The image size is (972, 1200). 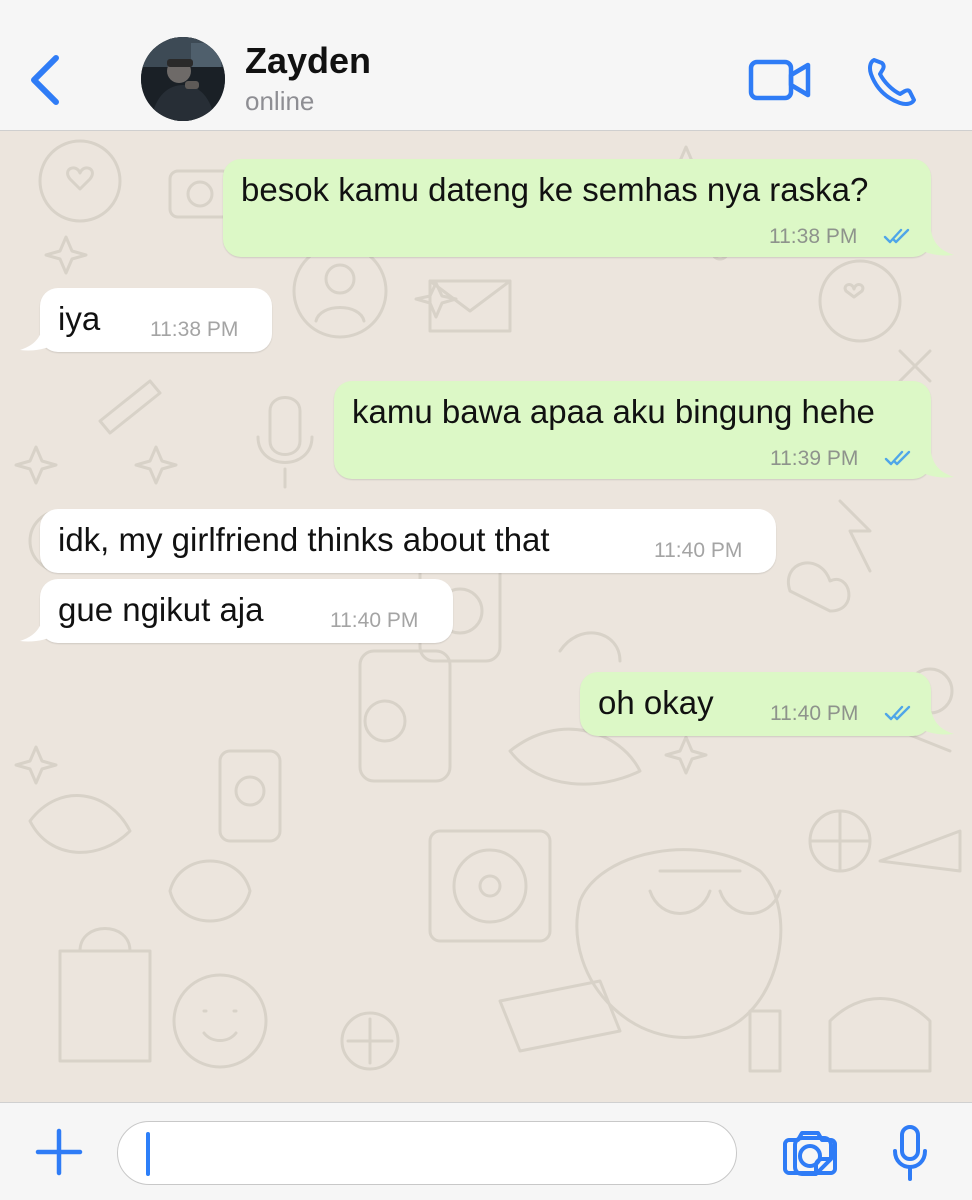 I want to click on message-incoming: gue ngikut aja 11:40 PM, so click(x=246, y=611).